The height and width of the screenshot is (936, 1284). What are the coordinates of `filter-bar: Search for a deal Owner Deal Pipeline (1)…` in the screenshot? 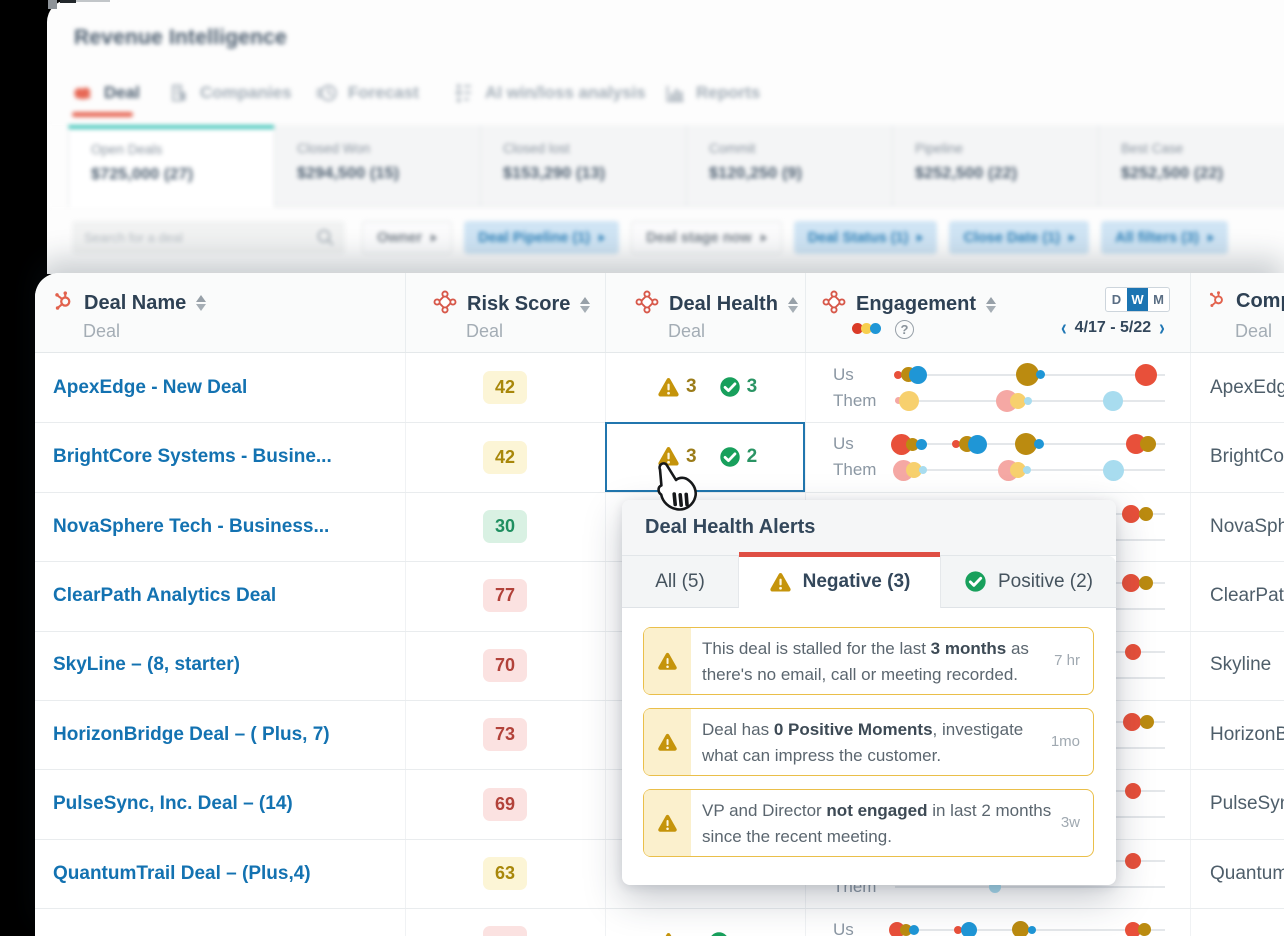 It's located at (656, 237).